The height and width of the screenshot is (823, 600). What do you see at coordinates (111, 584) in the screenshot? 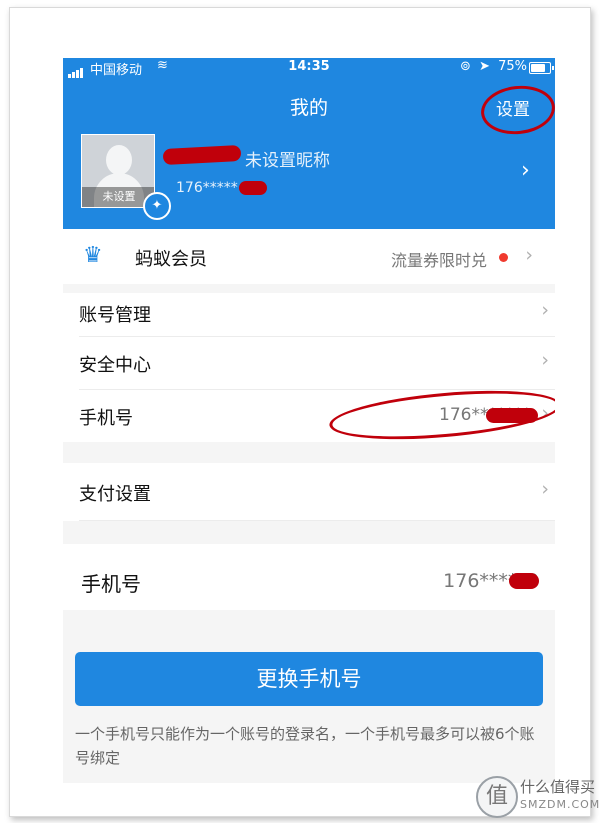
I see `phone-panel-label: 手机号` at bounding box center [111, 584].